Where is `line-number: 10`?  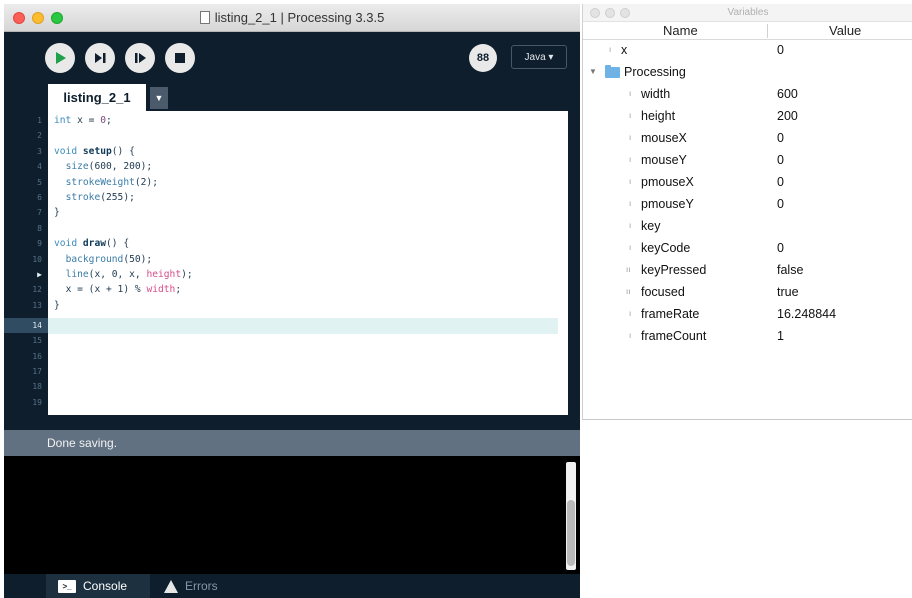 line-number: 10 is located at coordinates (23, 259).